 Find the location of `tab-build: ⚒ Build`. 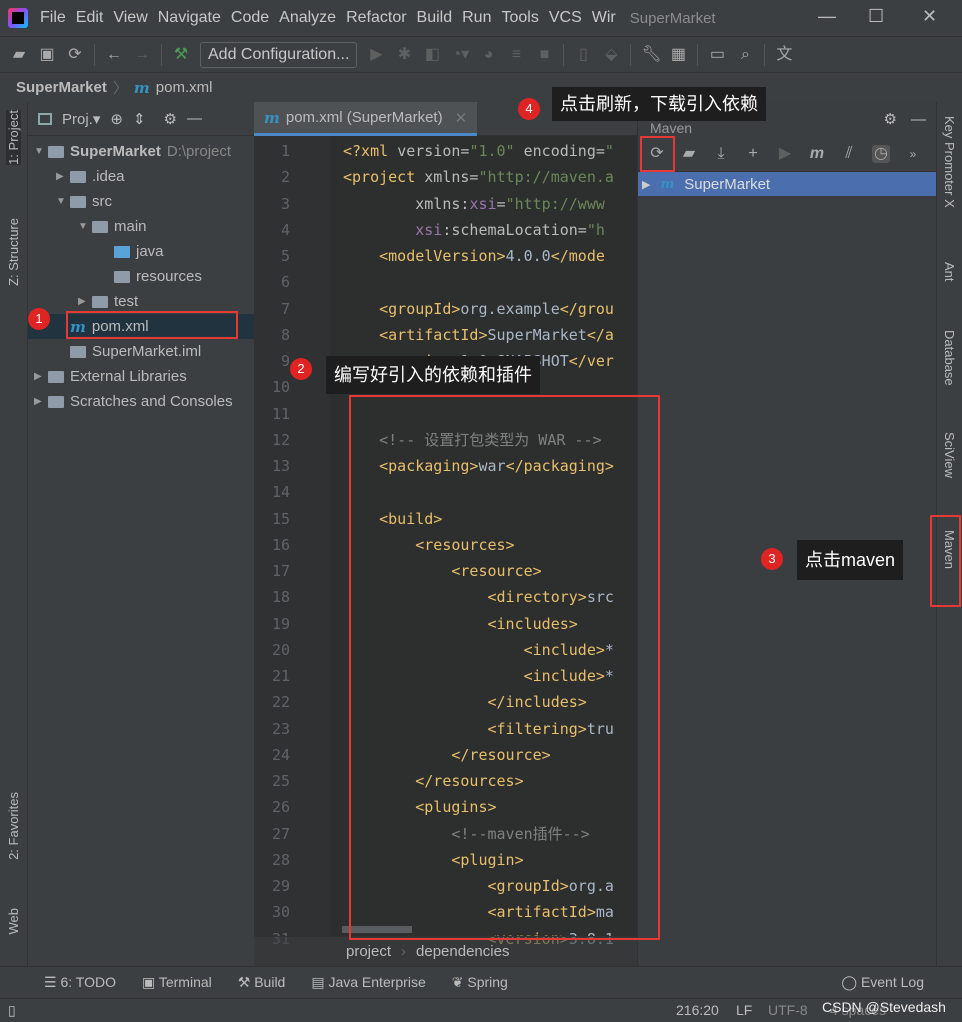

tab-build: ⚒ Build is located at coordinates (262, 982).